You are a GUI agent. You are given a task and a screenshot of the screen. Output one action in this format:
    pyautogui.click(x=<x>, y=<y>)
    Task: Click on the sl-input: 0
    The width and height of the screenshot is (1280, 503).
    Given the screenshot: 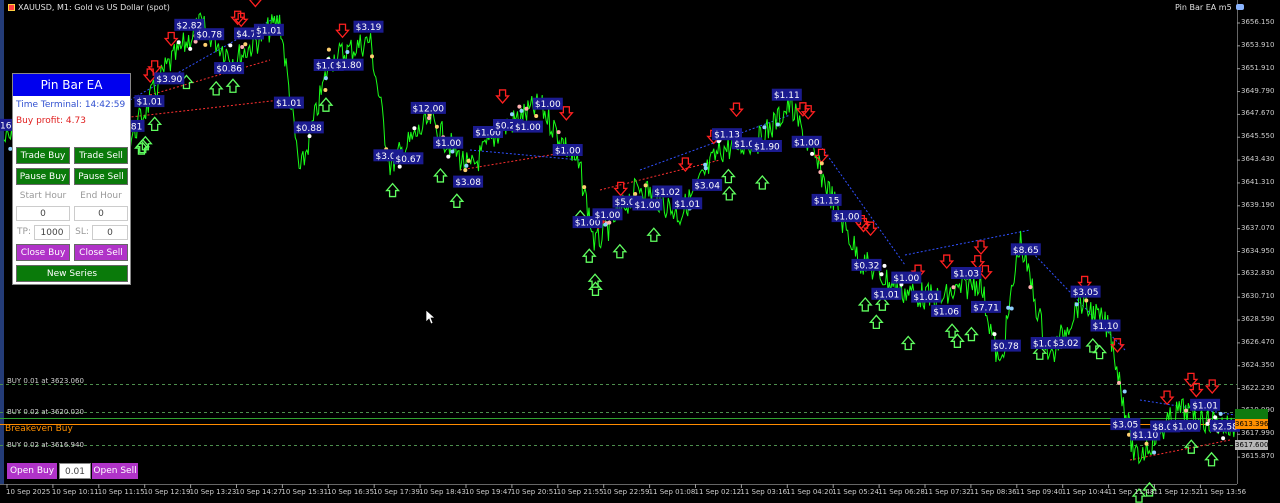 What is the action you would take?
    pyautogui.click(x=110, y=232)
    